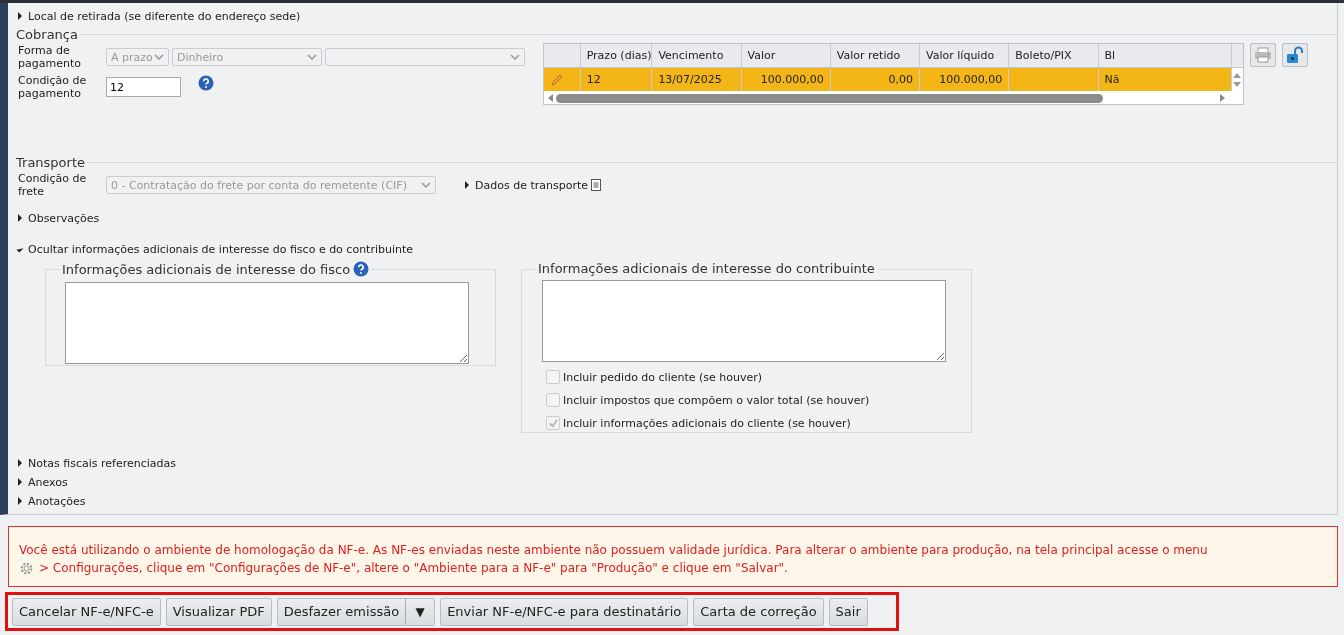 This screenshot has height=635, width=1344. Describe the element at coordinates (1263, 55) in the screenshot. I see `print-button` at that location.